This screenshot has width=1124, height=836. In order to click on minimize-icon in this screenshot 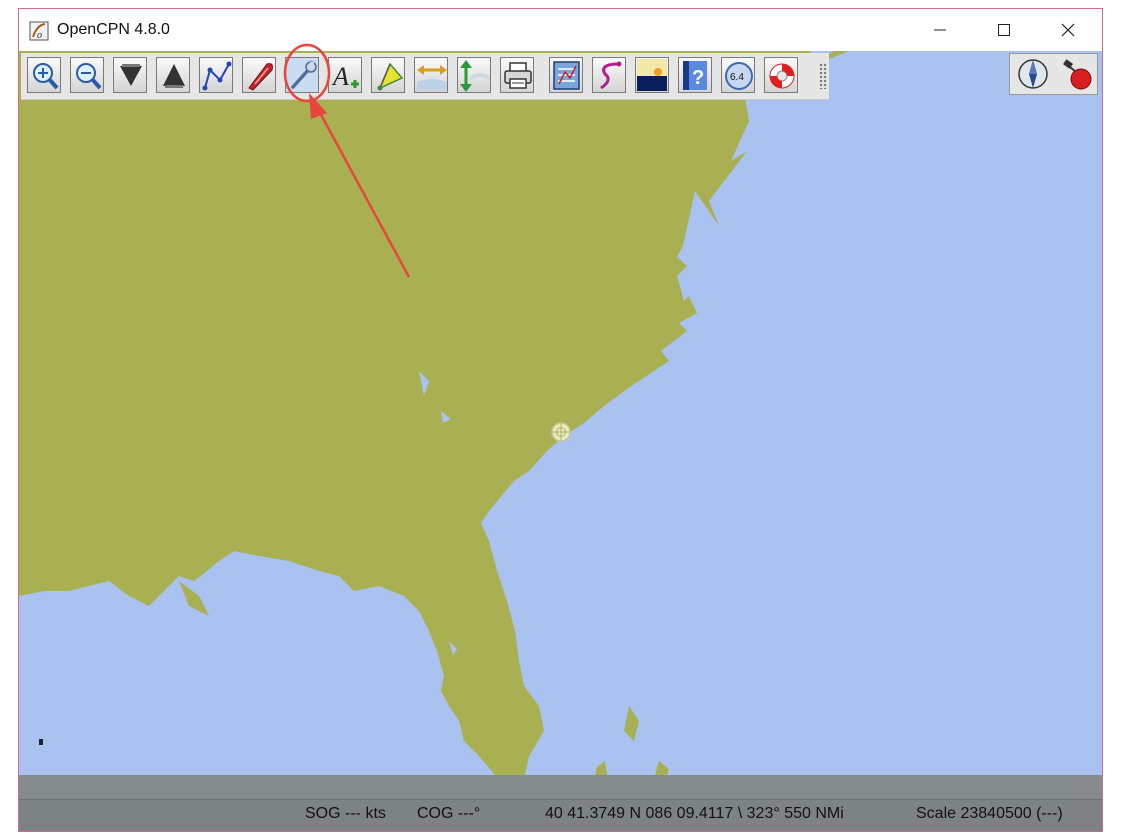, I will do `click(940, 30)`.